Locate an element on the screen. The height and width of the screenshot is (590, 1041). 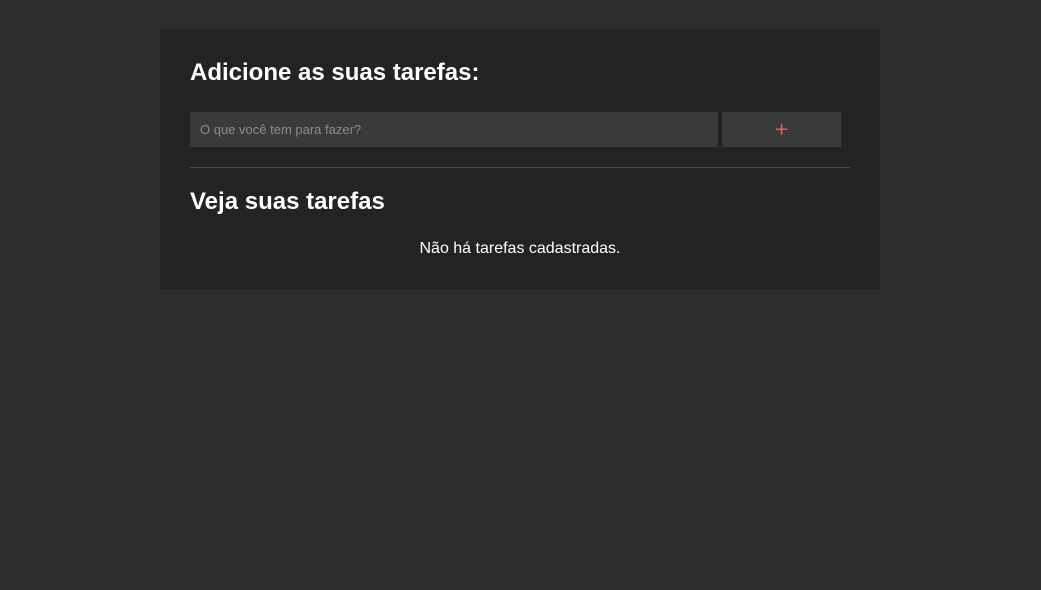
section-divider is located at coordinates (520, 167).